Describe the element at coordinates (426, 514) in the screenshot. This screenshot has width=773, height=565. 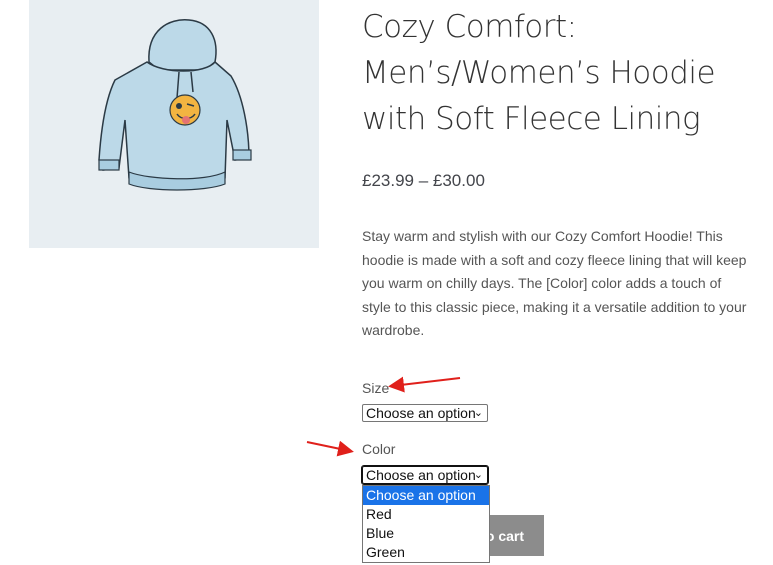
I see `color-option: Red` at that location.